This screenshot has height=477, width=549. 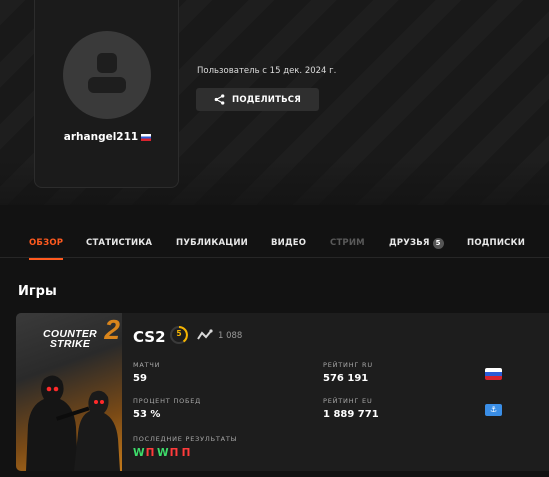 What do you see at coordinates (438, 243) in the screenshot?
I see `friends-count-badge: 5` at bounding box center [438, 243].